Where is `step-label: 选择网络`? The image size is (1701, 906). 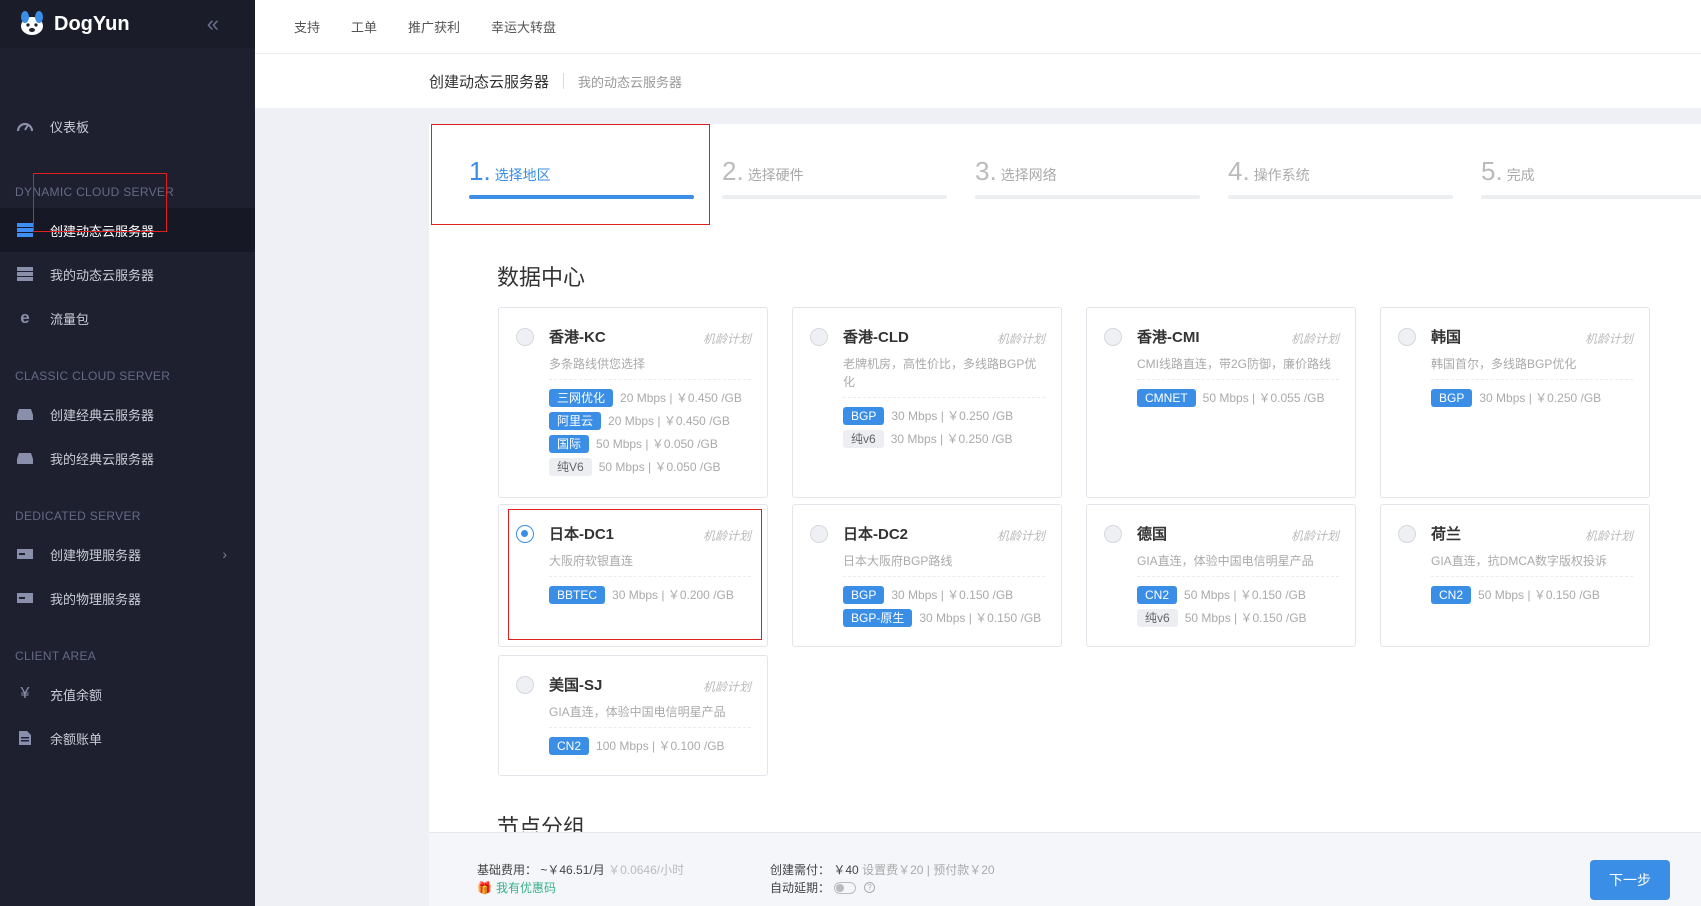
step-label: 选择网络 is located at coordinates (1028, 175).